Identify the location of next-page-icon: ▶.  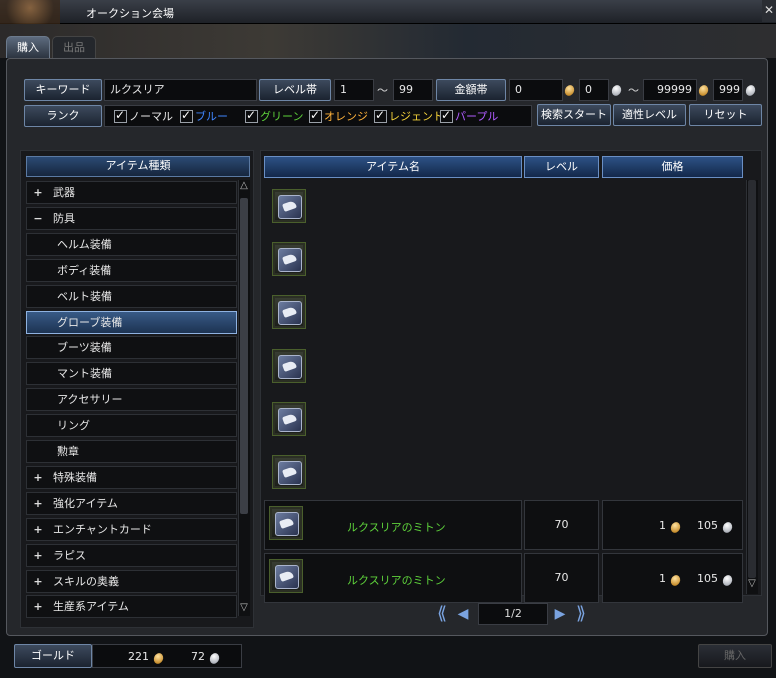
(560, 614).